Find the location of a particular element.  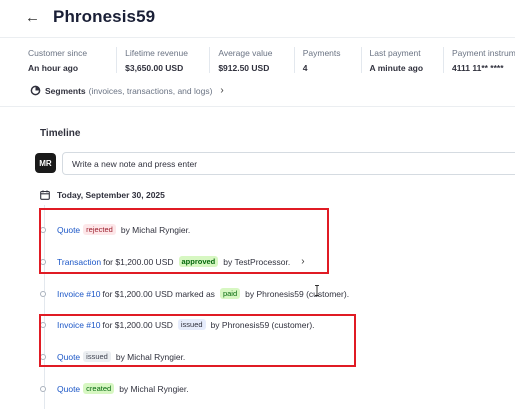

stat-label: Payments is located at coordinates (321, 53).